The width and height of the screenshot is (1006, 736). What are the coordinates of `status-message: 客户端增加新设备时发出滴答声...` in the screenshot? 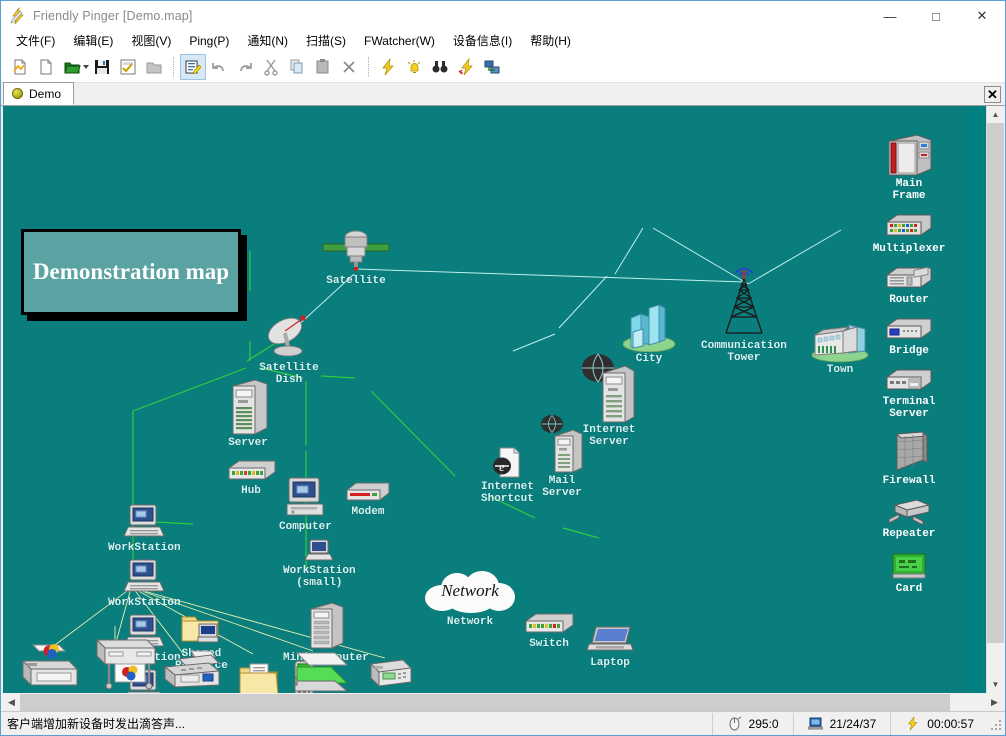 It's located at (96, 724).